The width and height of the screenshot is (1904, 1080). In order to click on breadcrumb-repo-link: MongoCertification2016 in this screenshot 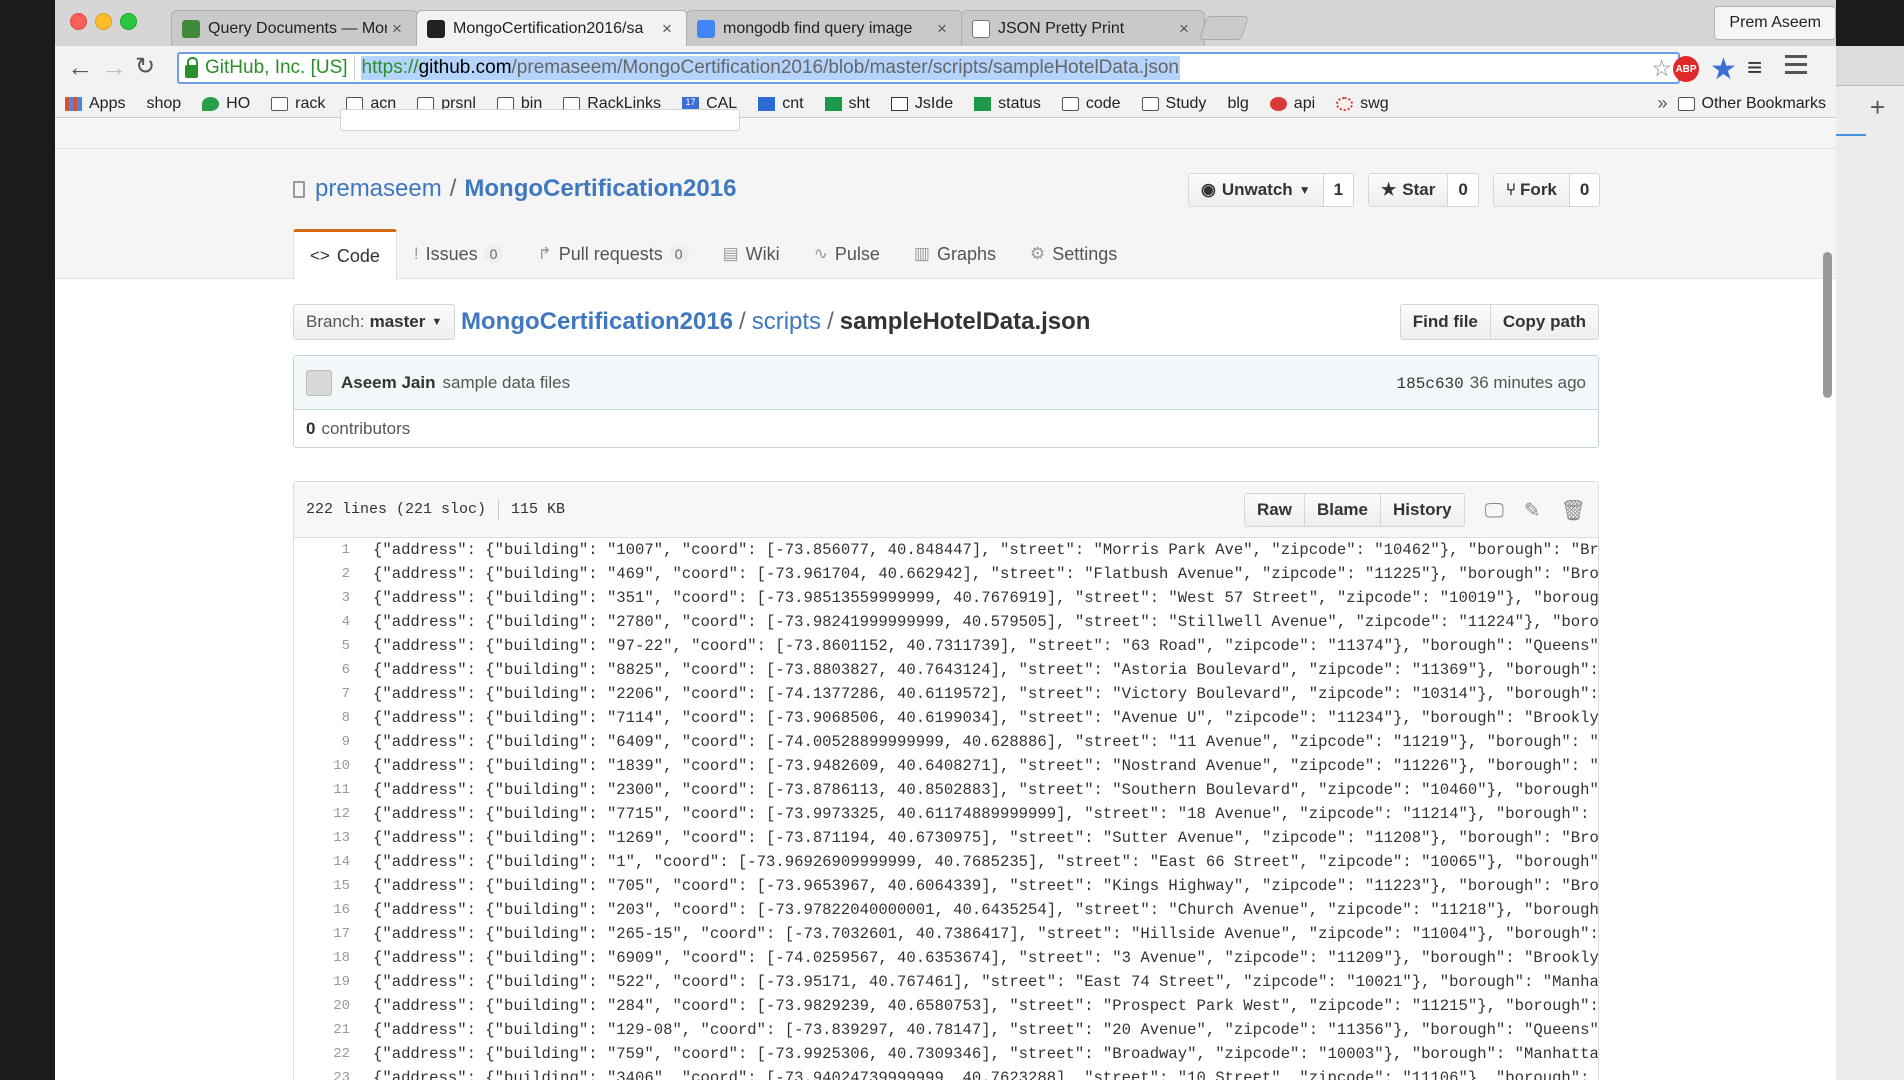, I will do `click(597, 321)`.